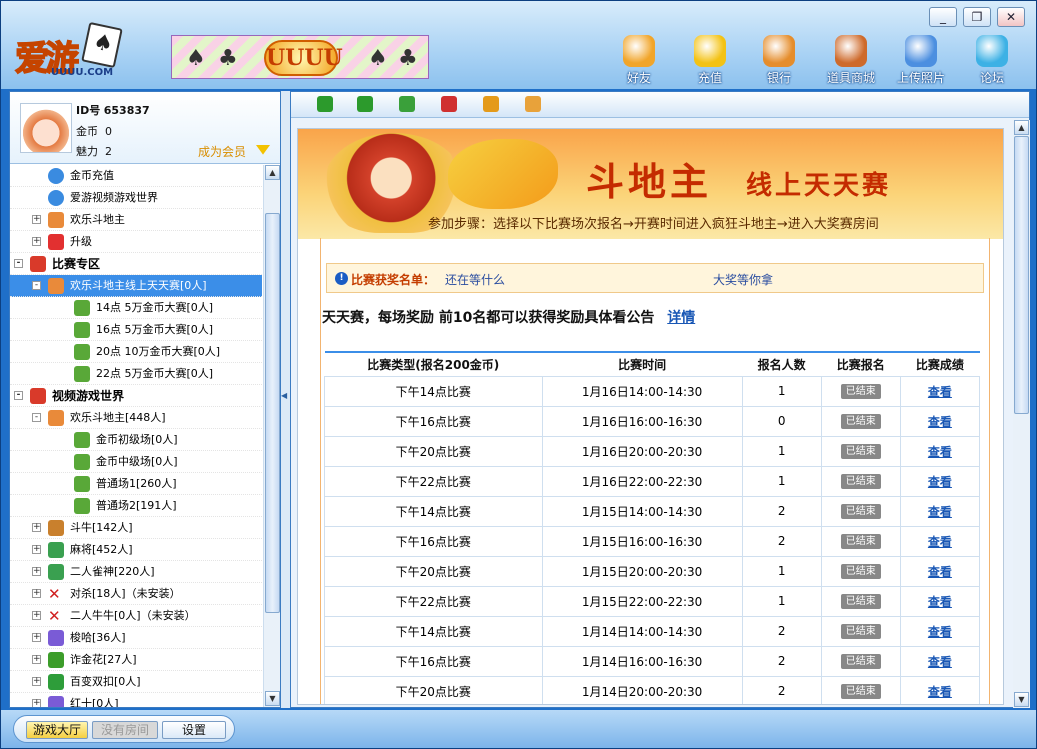 This screenshot has height=749, width=1037. What do you see at coordinates (136, 176) in the screenshot?
I see `tree-item: 金币充值` at bounding box center [136, 176].